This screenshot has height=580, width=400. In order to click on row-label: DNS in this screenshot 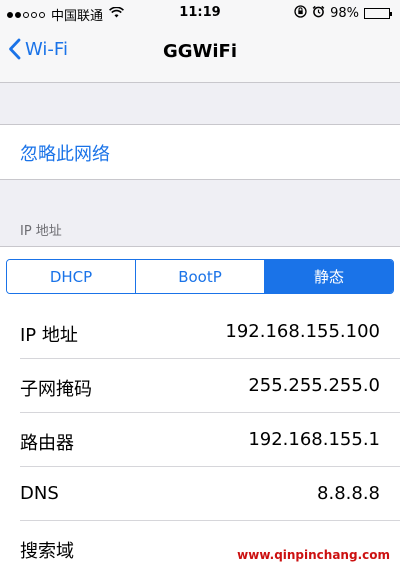, I will do `click(39, 493)`.